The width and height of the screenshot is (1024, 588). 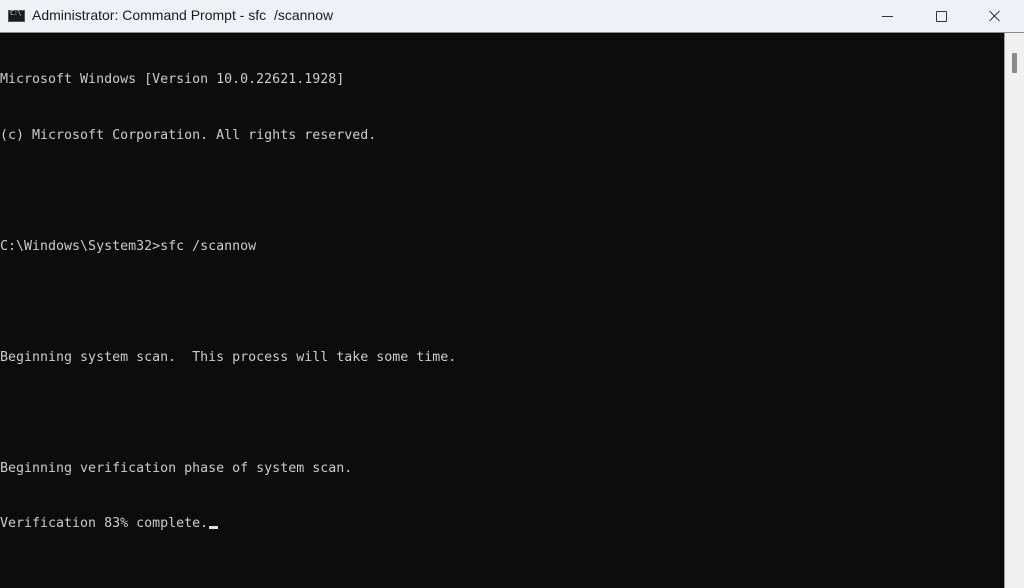 I want to click on vertical-scrollbar, so click(x=1014, y=310).